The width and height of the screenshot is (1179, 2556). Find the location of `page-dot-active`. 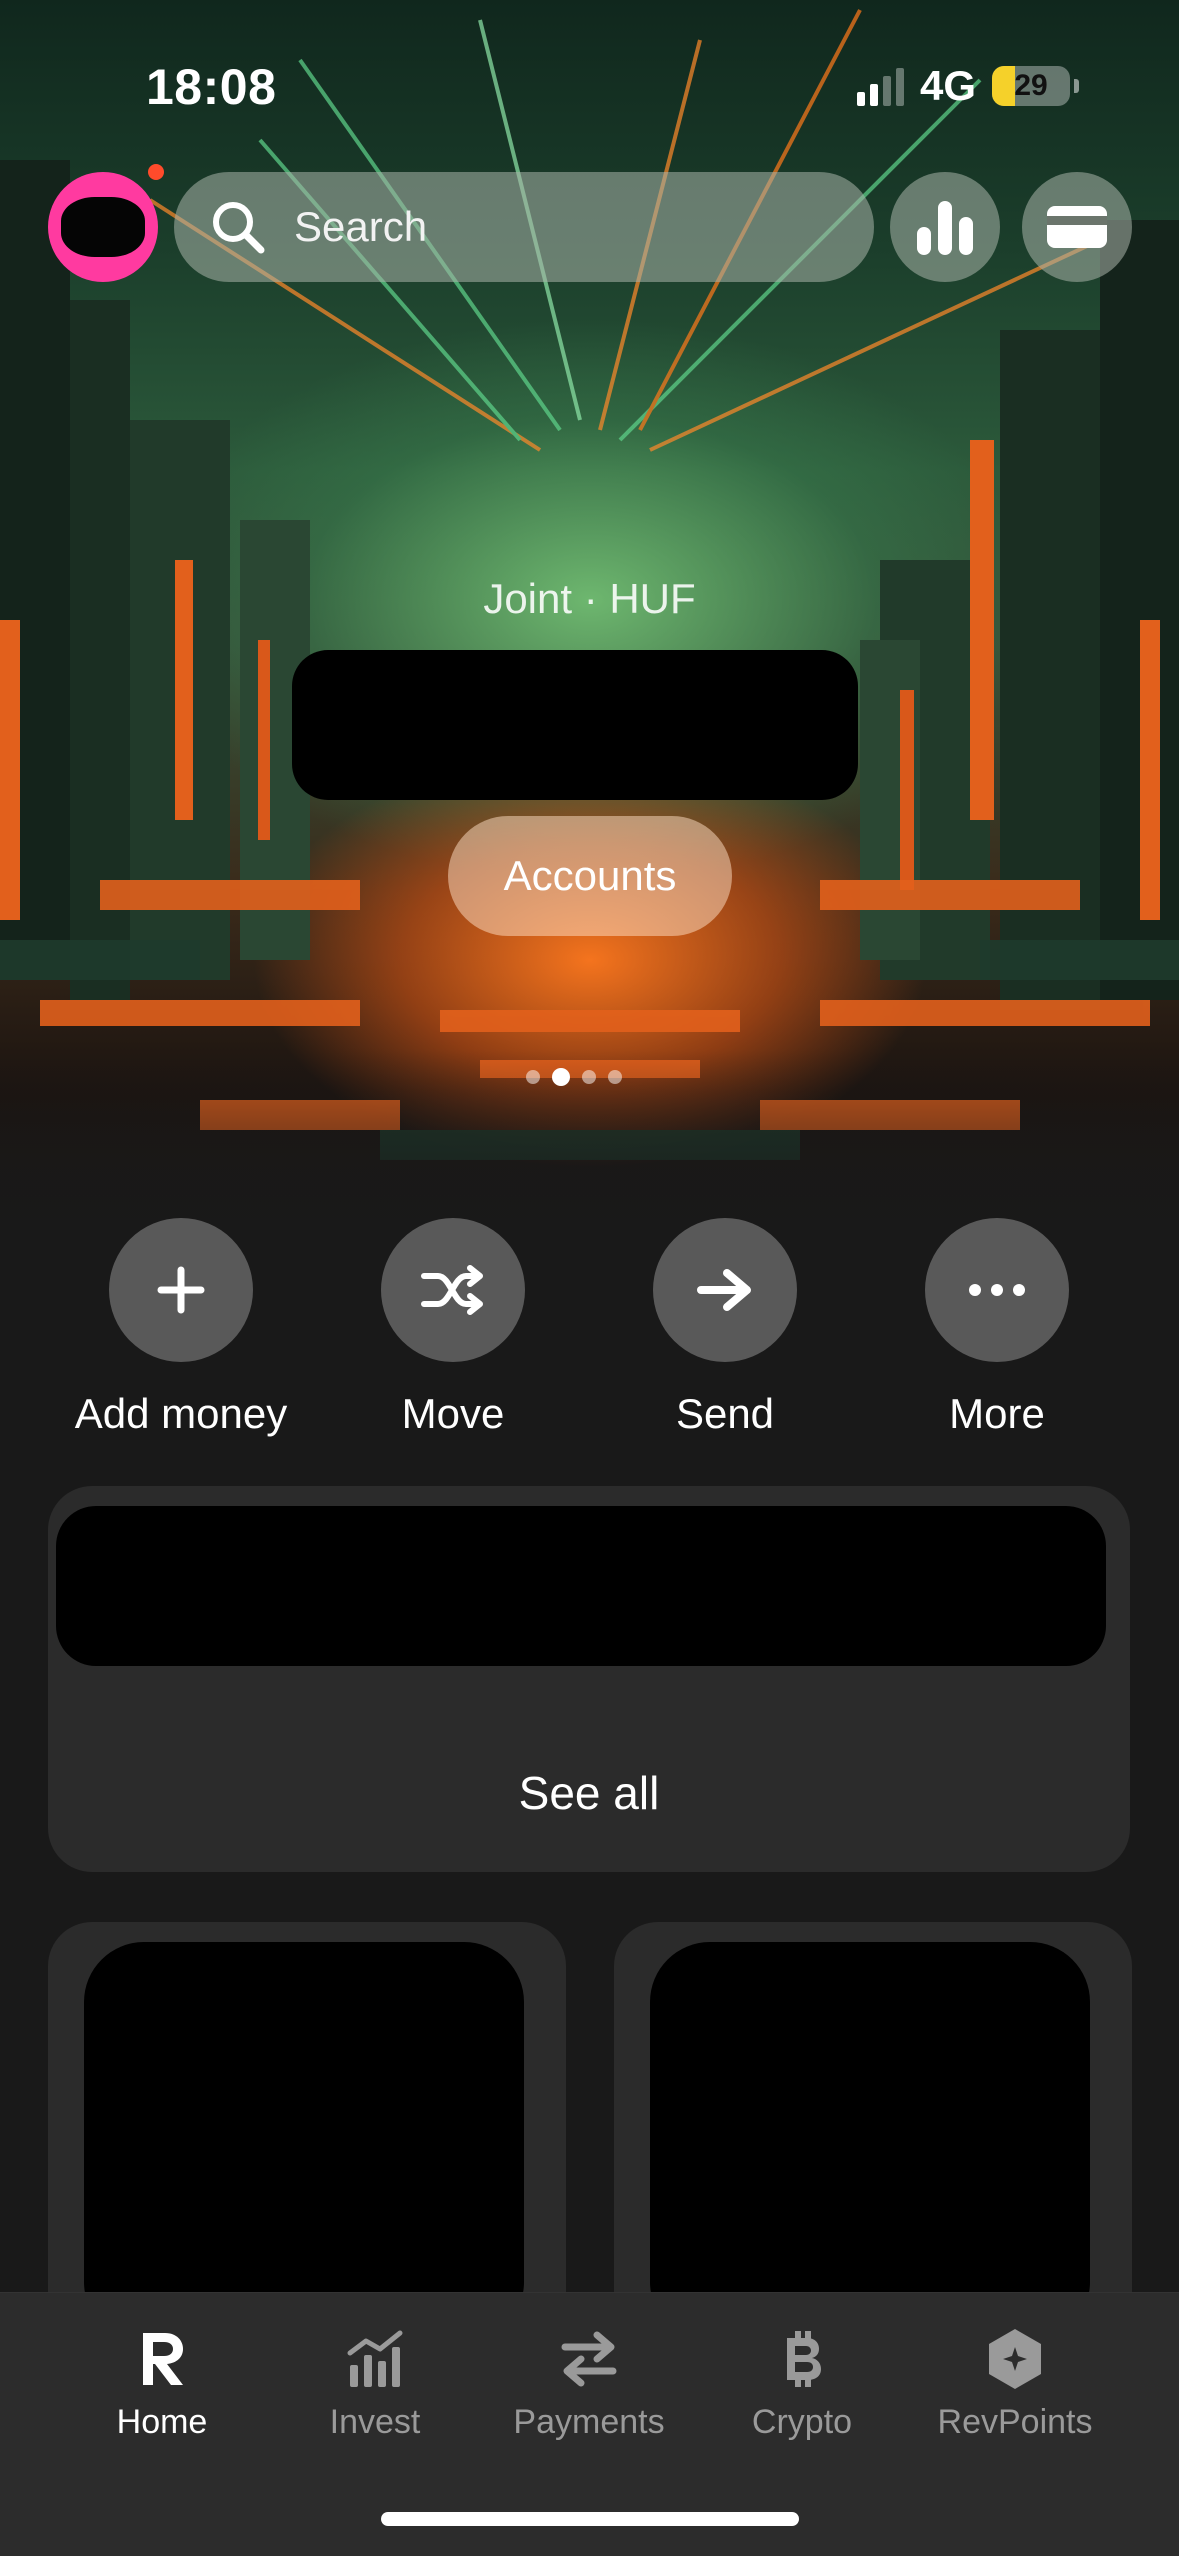

page-dot-active is located at coordinates (561, 1077).